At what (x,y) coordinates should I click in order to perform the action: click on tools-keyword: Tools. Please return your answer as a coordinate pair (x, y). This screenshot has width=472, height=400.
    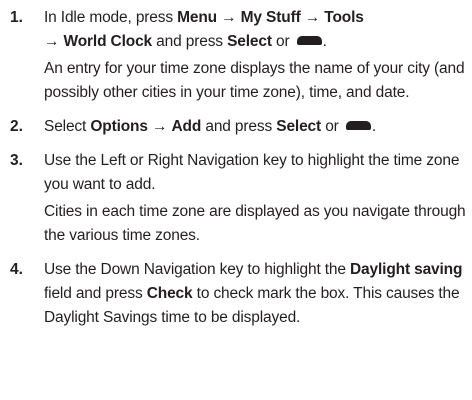
    Looking at the image, I should click on (344, 17).